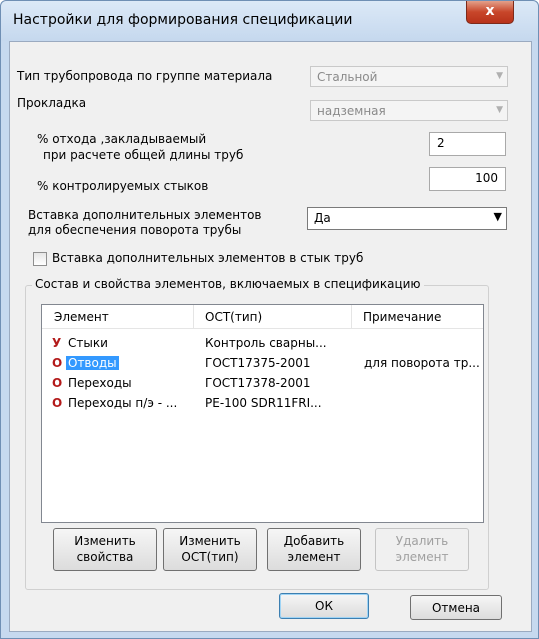 The image size is (539, 639). I want to click on laying-combo: надземная ▼, so click(409, 110).